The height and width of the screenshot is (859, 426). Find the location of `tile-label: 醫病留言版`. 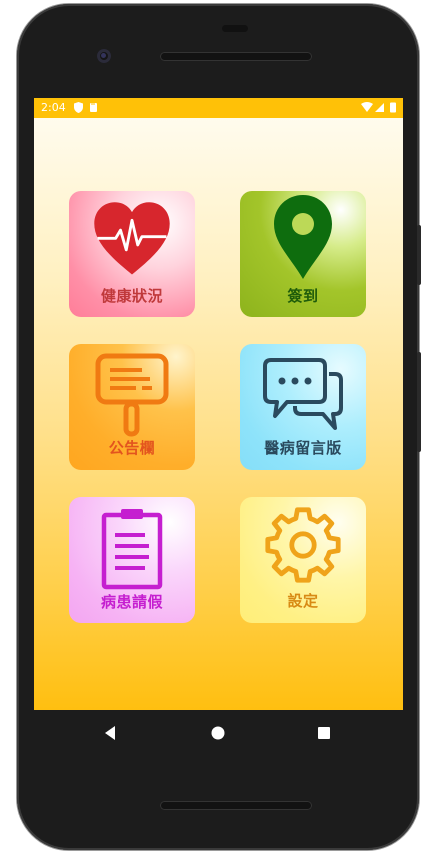

tile-label: 醫病留言版 is located at coordinates (303, 448).